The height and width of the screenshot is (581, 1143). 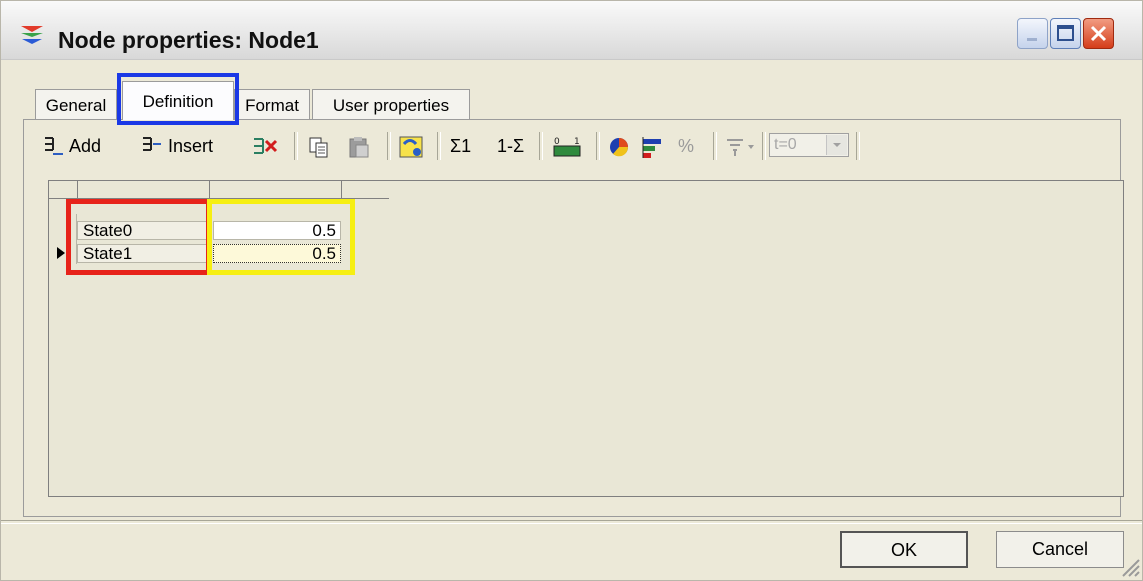 What do you see at coordinates (1032, 33) in the screenshot?
I see `minimize-button` at bounding box center [1032, 33].